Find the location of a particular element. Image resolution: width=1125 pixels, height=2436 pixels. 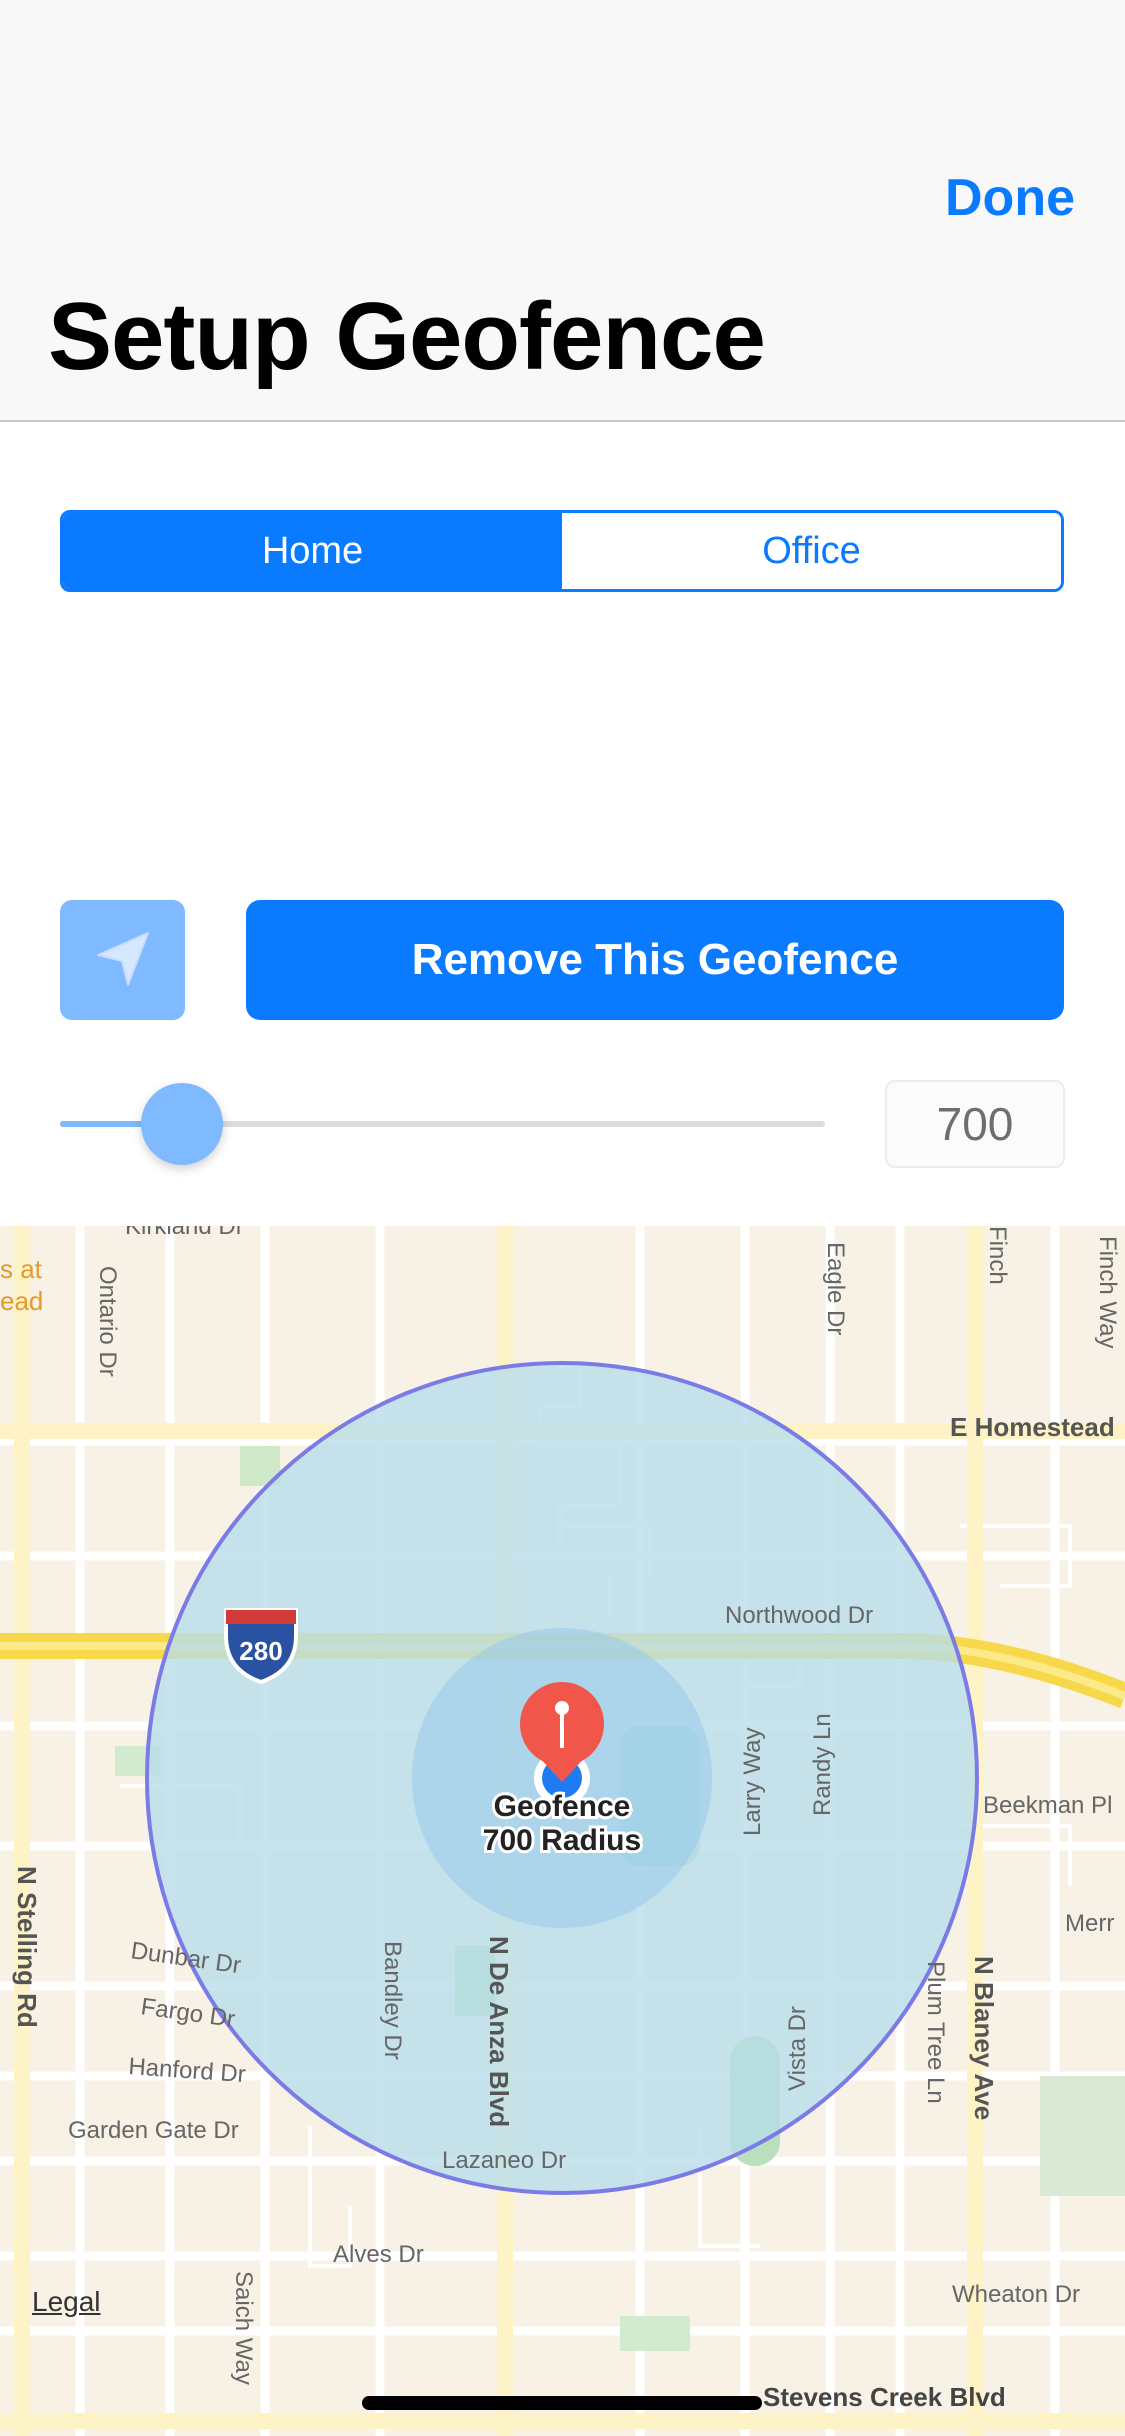

remove-geofence-button: Remove This Geofence is located at coordinates (655, 960).